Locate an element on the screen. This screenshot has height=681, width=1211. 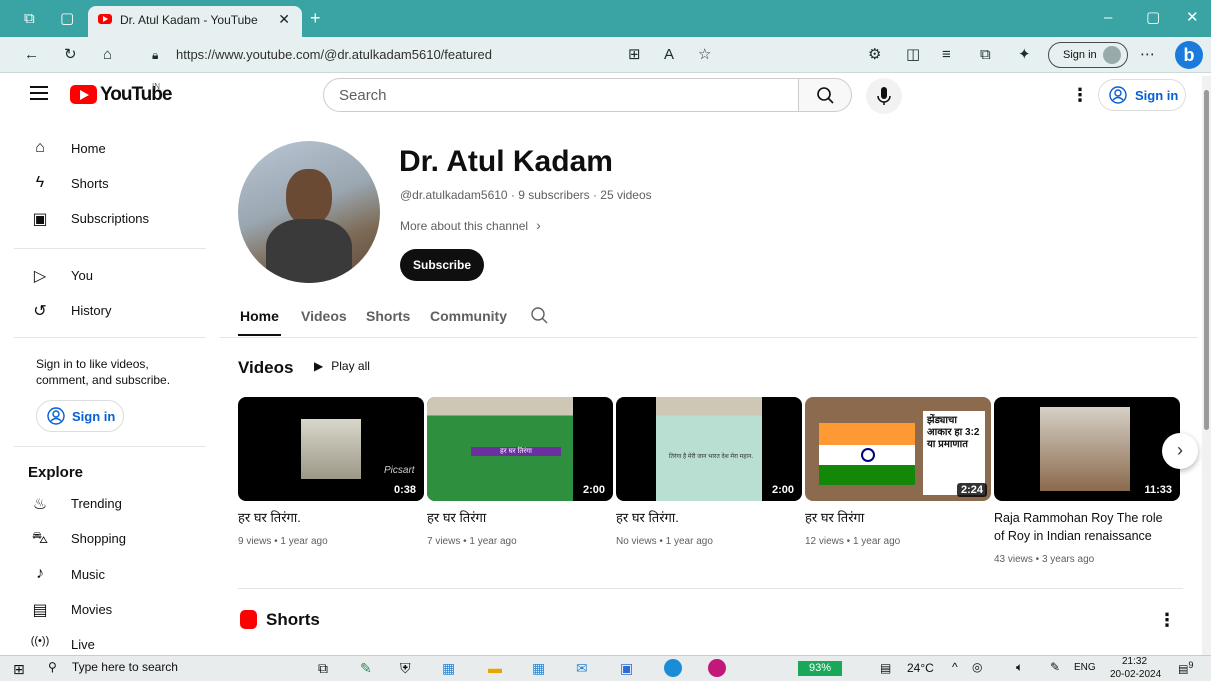
network-icon: ◎ is located at coordinates (977, 667).